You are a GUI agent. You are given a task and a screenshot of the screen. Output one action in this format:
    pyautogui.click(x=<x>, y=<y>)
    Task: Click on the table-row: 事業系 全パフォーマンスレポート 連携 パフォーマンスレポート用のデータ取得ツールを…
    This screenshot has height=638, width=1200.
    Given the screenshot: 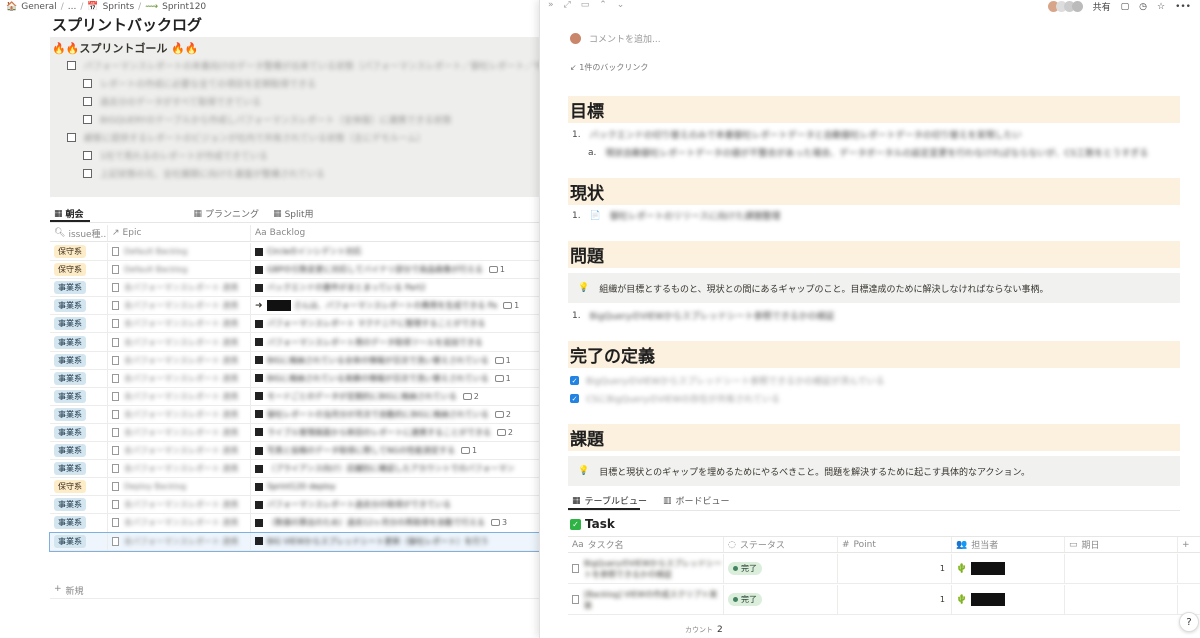 What is the action you would take?
    pyautogui.click(x=295, y=342)
    